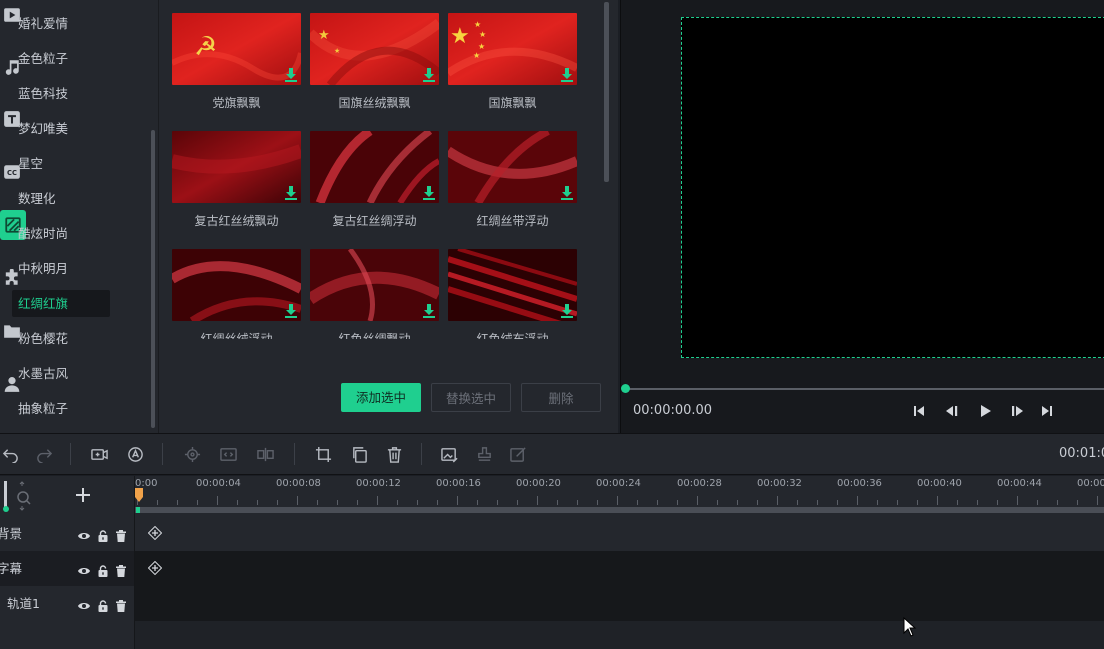 This screenshot has height=649, width=1104. I want to click on preview-progress-handle, so click(625, 388).